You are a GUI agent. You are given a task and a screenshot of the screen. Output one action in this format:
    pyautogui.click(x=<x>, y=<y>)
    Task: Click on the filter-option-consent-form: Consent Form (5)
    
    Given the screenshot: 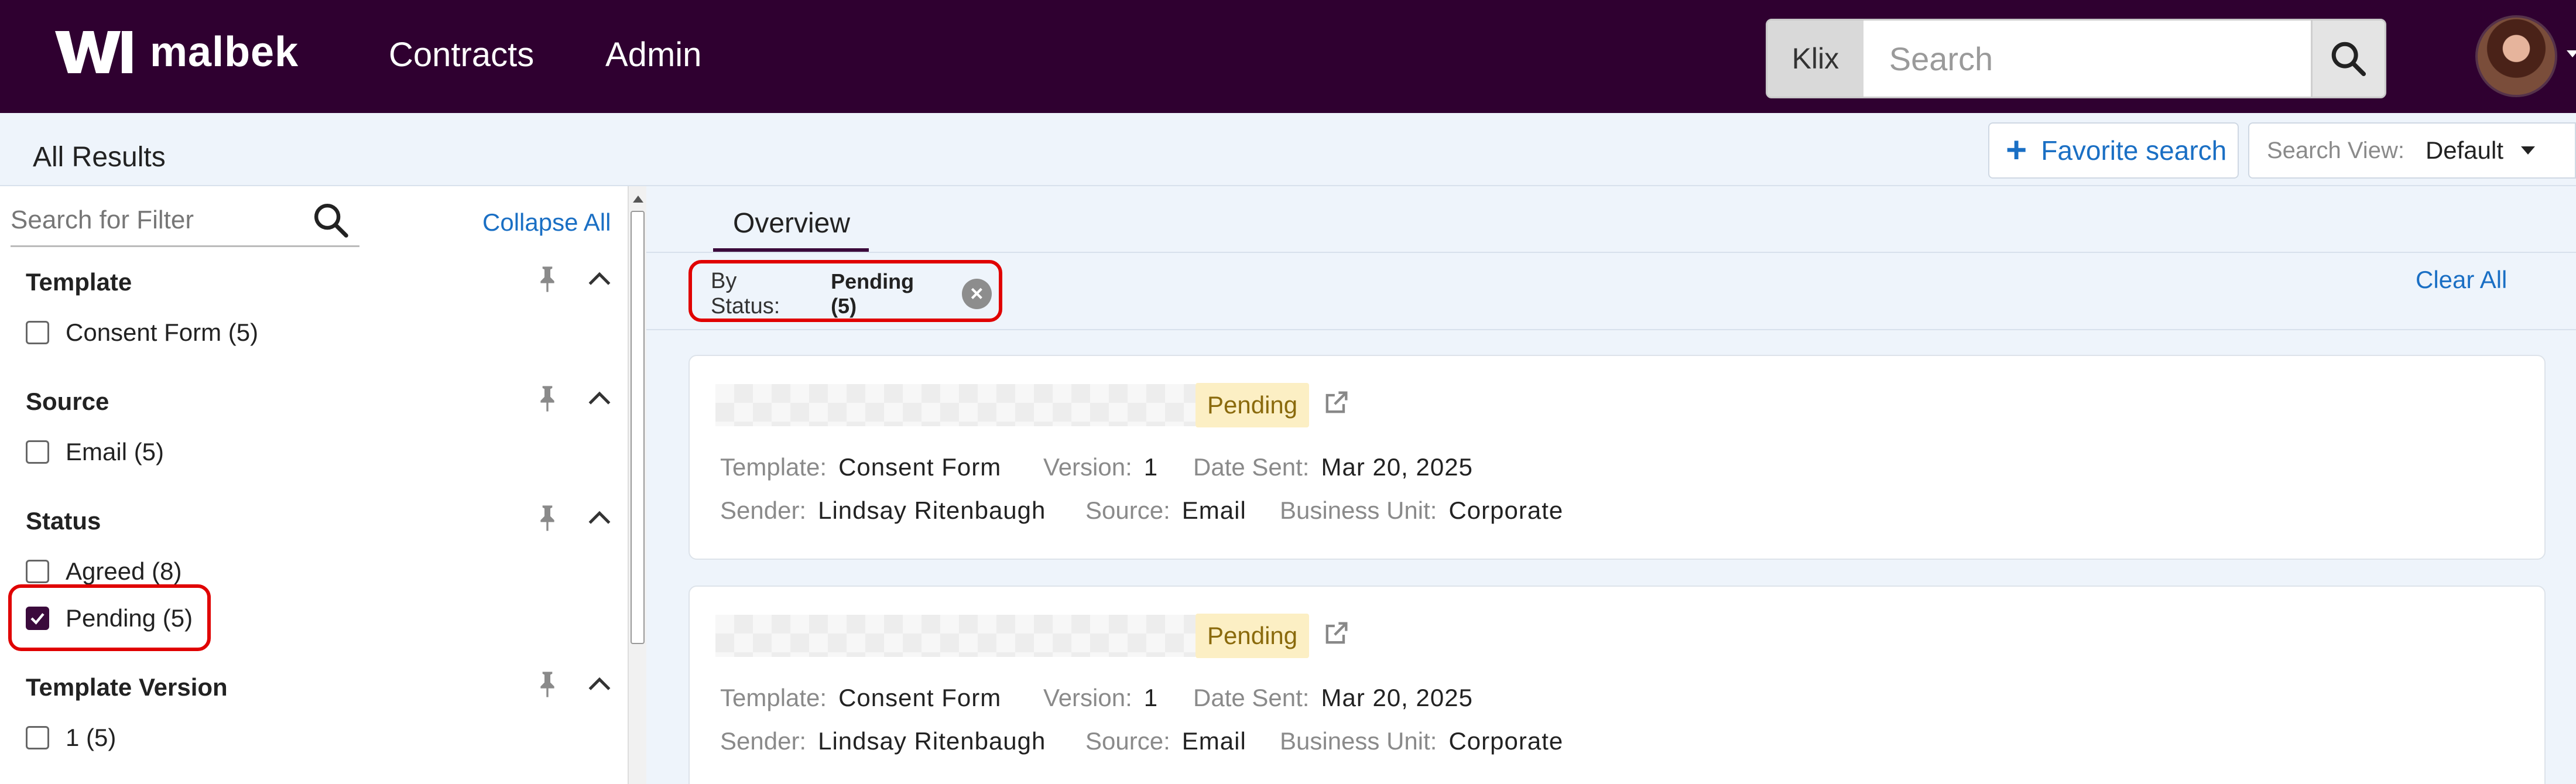 What is the action you would take?
    pyautogui.click(x=142, y=333)
    